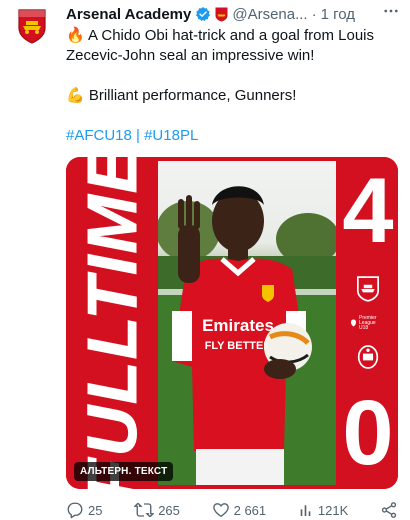  What do you see at coordinates (391, 13) in the screenshot?
I see `more-icon` at bounding box center [391, 13].